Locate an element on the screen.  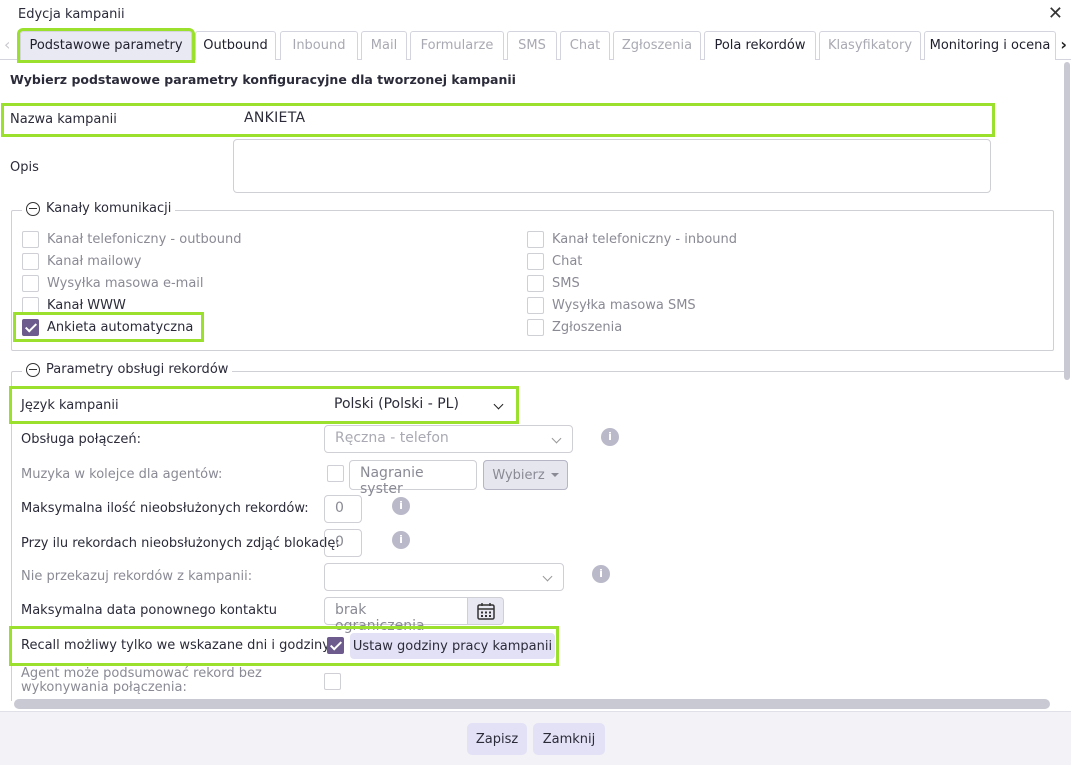
tab-formularze: Formularze is located at coordinates (457, 45).